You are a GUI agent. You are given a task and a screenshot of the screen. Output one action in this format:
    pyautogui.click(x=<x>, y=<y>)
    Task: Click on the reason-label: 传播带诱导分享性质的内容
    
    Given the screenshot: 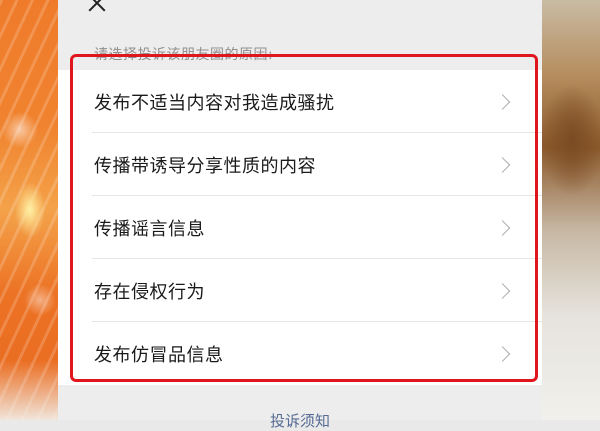 What is the action you would take?
    pyautogui.click(x=205, y=166)
    